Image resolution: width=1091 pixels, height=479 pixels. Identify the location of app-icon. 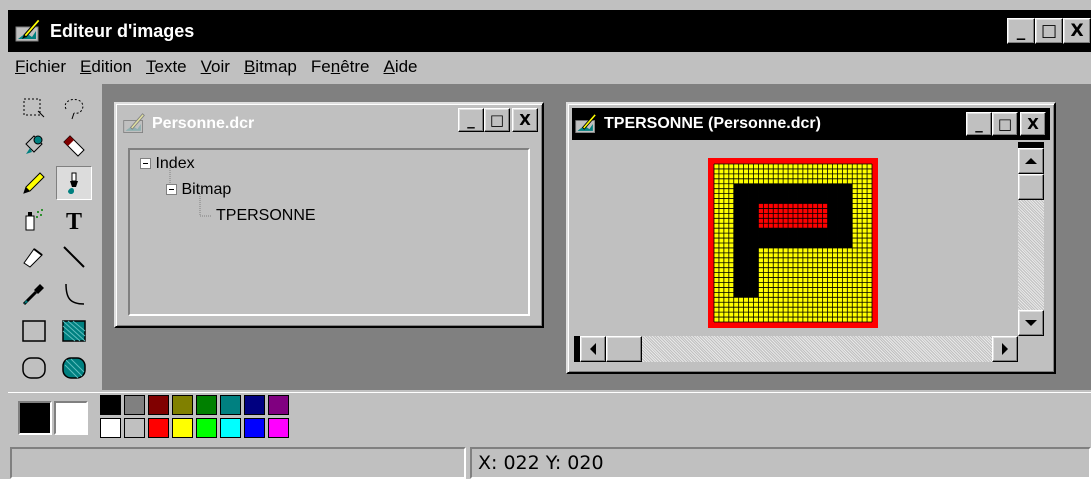
(28, 31).